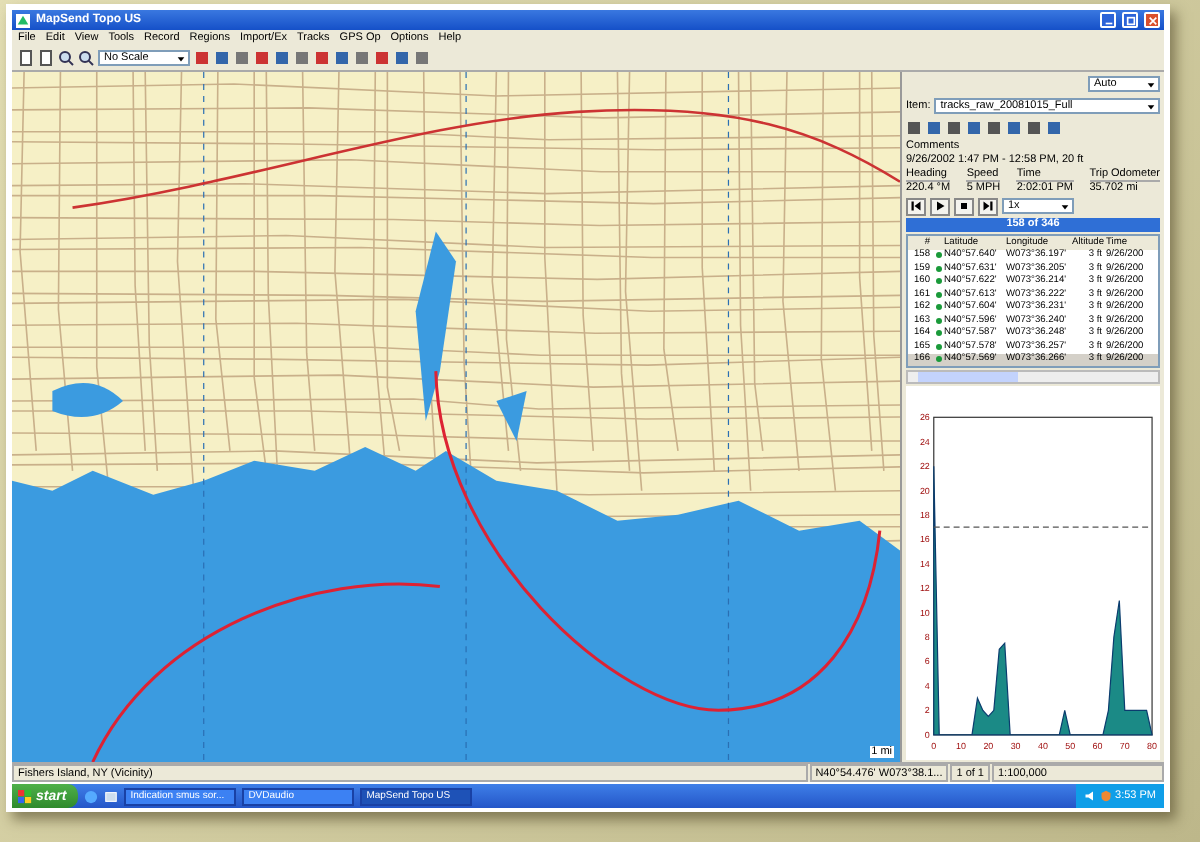  I want to click on rewind-button, so click(916, 206).